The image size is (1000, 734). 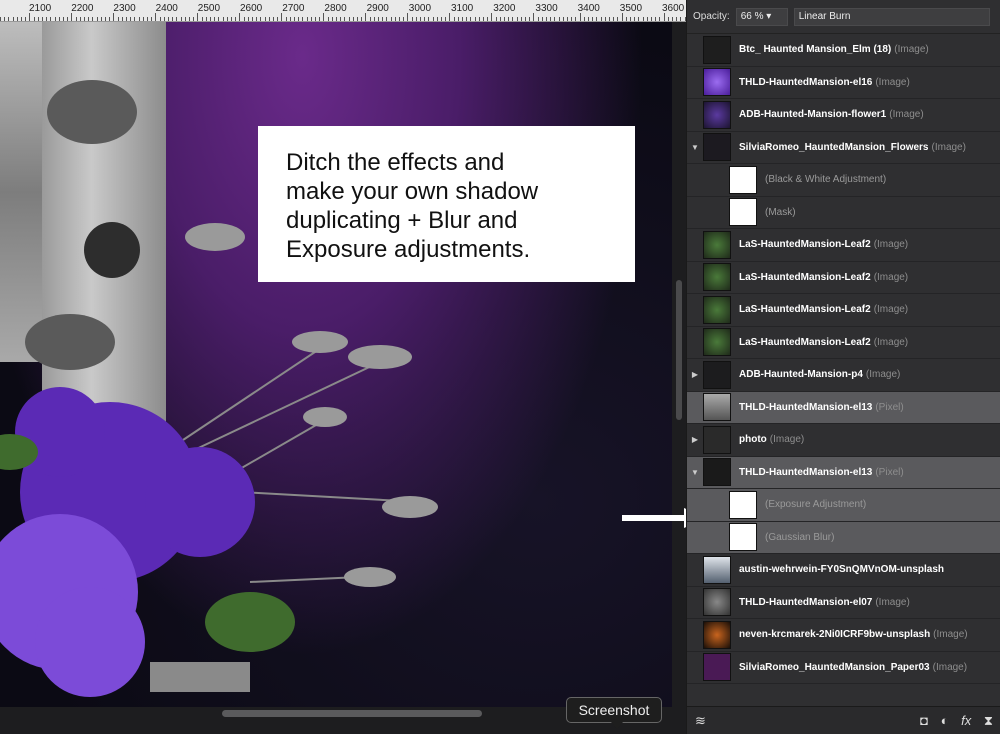 I want to click on filter-icon: ⧗, so click(x=988, y=720).